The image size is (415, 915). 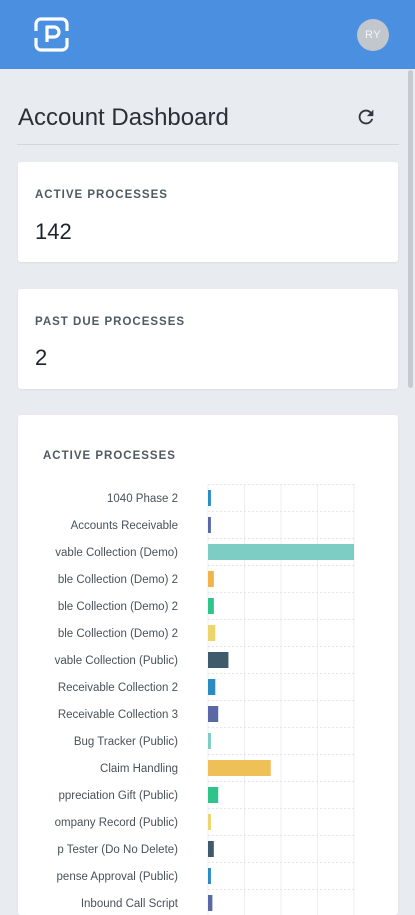 What do you see at coordinates (366, 117) in the screenshot?
I see `refresh-icon` at bounding box center [366, 117].